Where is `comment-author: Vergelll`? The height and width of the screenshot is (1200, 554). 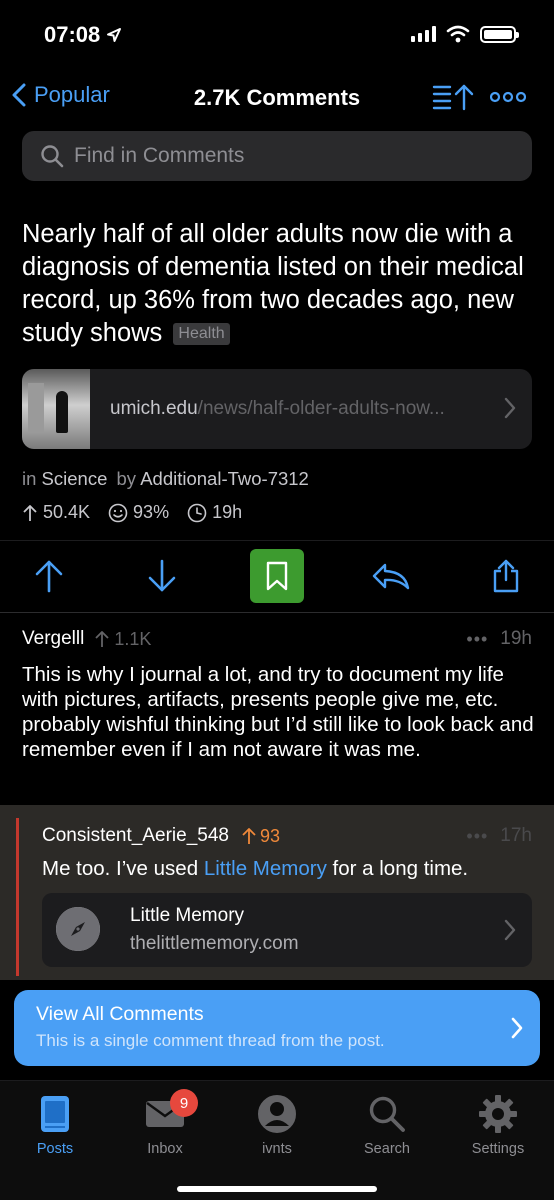 comment-author: Vergelll is located at coordinates (53, 639).